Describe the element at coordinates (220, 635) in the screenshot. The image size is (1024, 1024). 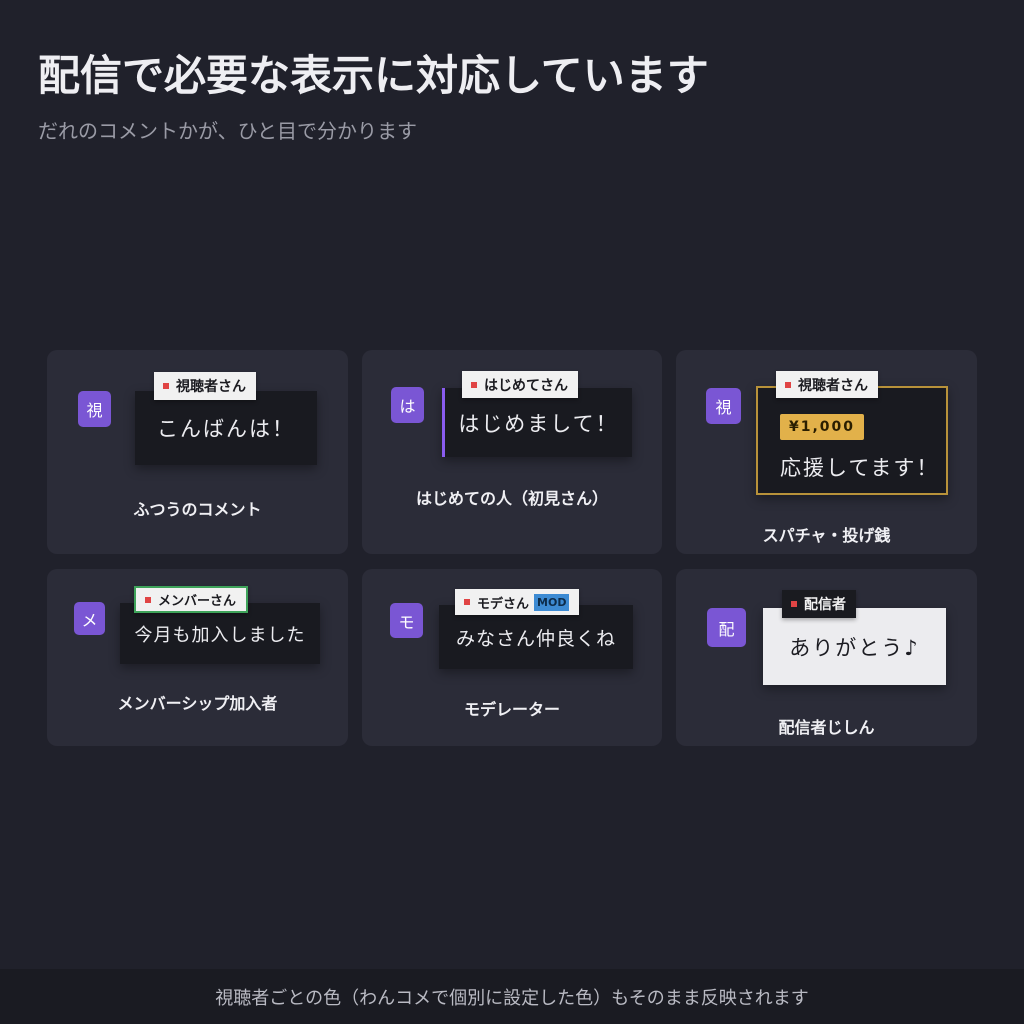
I see `comment-text: 今月も加入しました` at that location.